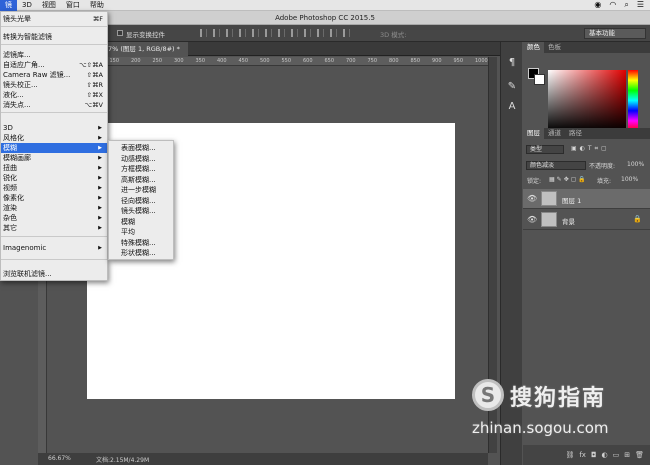  I want to click on filter-menu-item: 液化... ⇧⌘X, so click(54, 95).